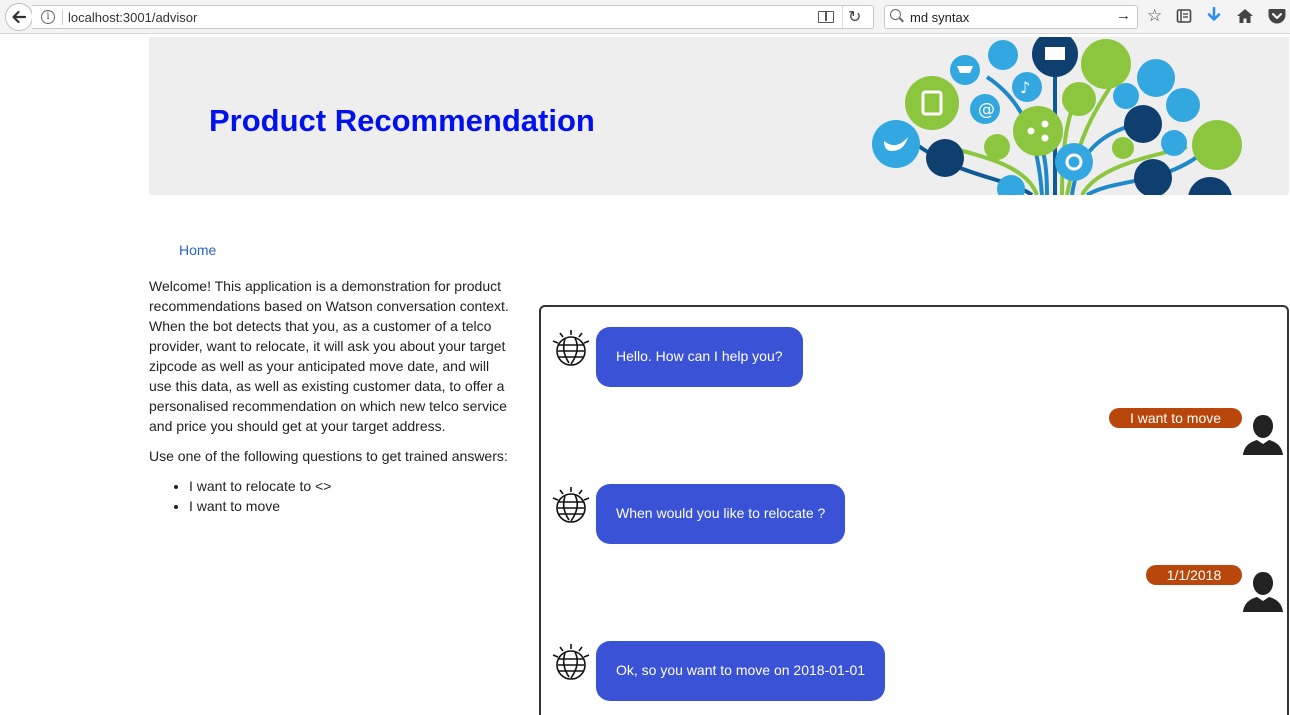 The image size is (1290, 715). Describe the element at coordinates (997, 147) in the screenshot. I see `home-small-icon` at that location.